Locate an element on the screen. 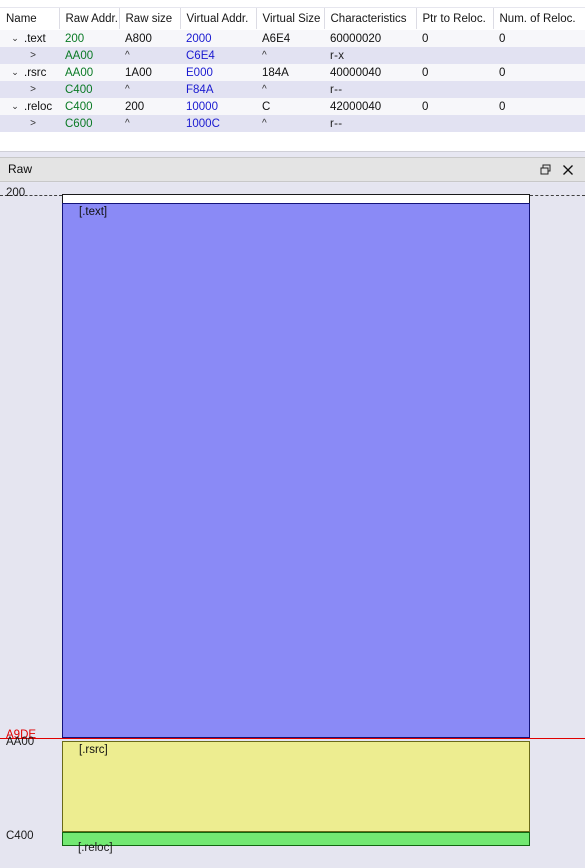  section-name: .reloc is located at coordinates (38, 106).